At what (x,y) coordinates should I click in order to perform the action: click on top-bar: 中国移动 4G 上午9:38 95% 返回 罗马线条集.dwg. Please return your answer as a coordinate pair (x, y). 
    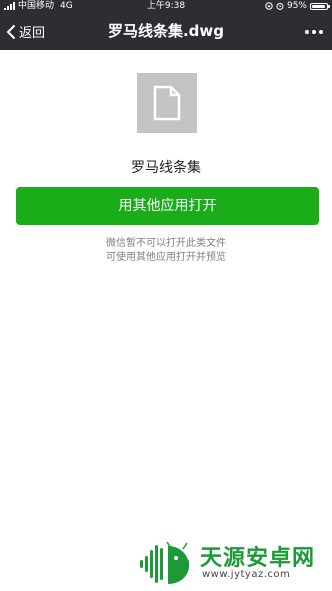
    Looking at the image, I should click on (166, 25).